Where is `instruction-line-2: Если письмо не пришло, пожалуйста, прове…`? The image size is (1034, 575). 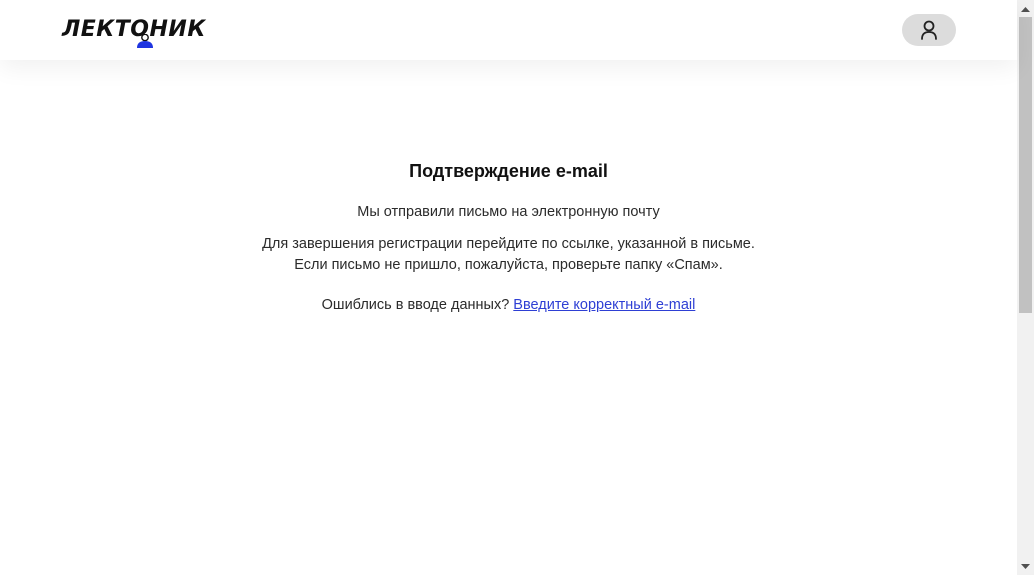
instruction-line-2: Если письмо не пришло, пожалуйста, прове… is located at coordinates (508, 265).